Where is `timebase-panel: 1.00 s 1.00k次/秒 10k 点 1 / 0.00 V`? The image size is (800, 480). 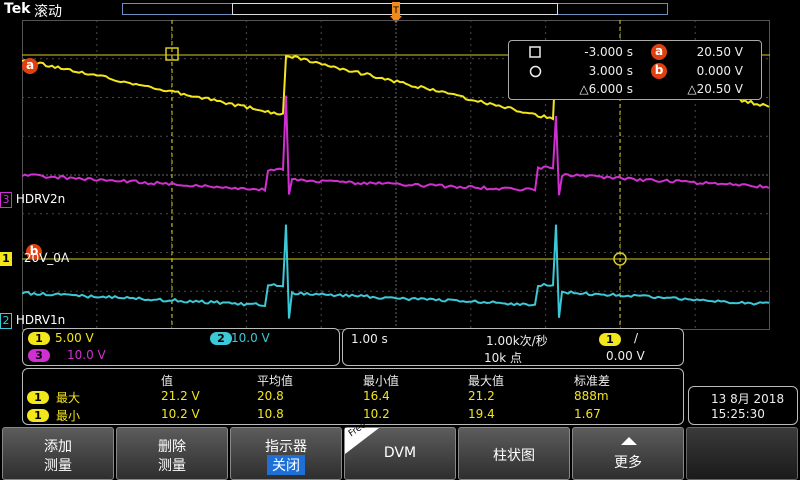 timebase-panel: 1.00 s 1.00k次/秒 10k 点 1 / 0.00 V is located at coordinates (513, 347).